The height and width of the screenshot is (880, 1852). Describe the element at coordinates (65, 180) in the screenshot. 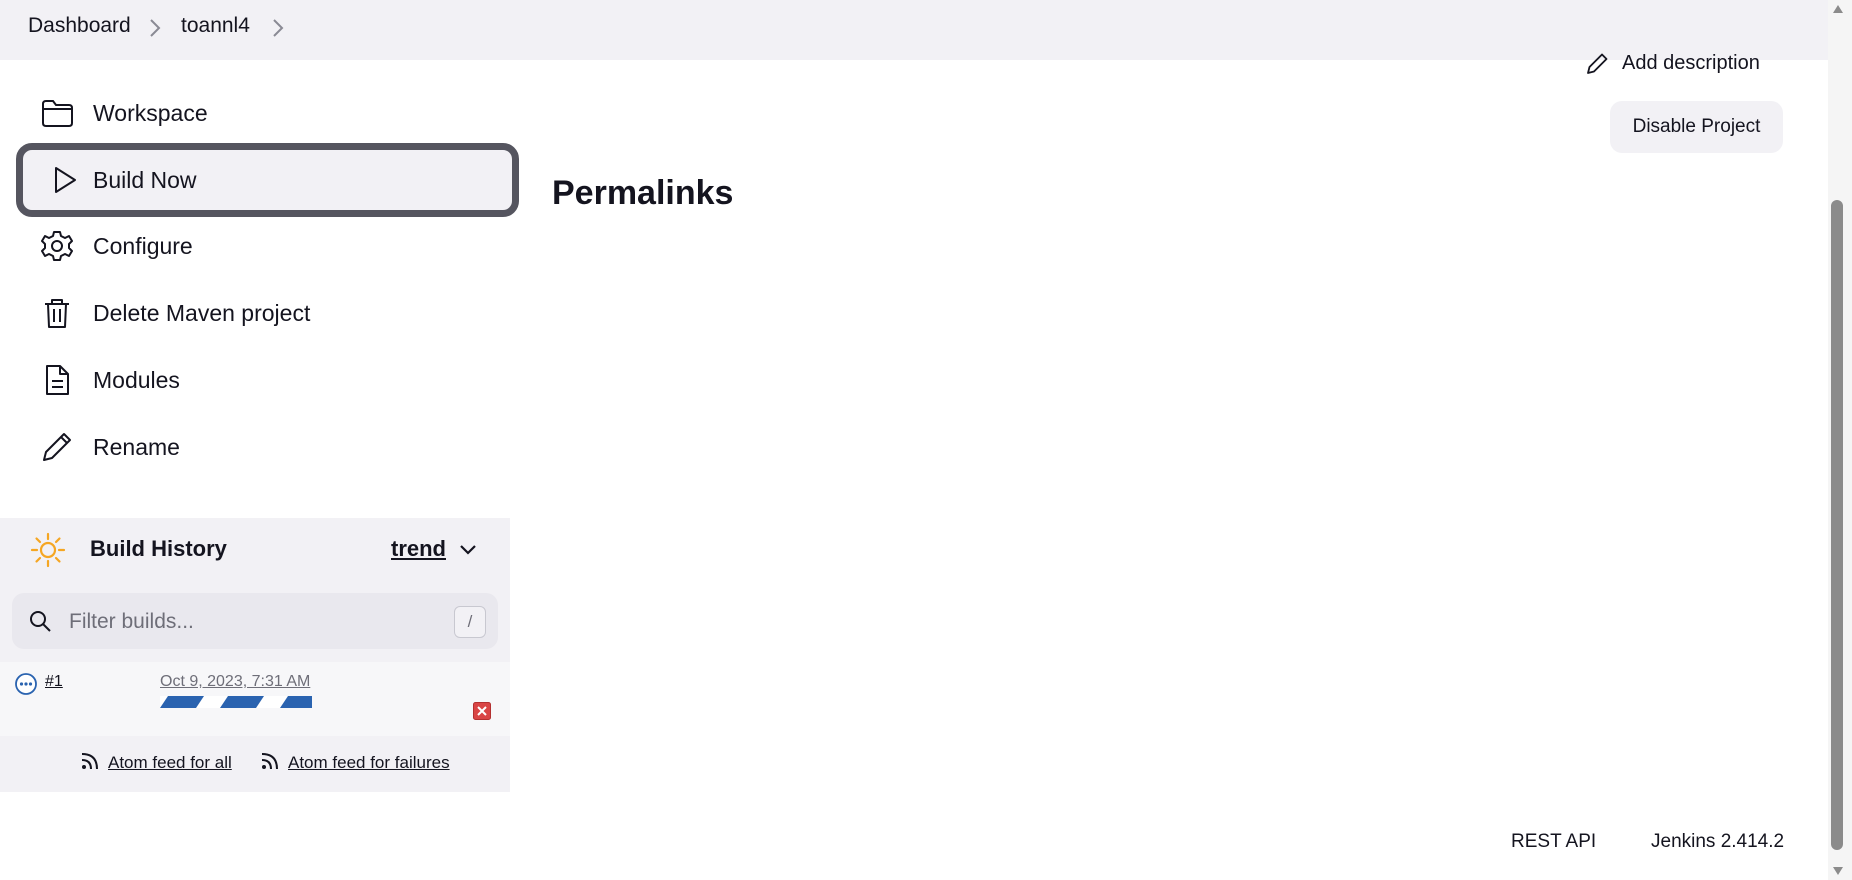

I see `play-icon` at that location.